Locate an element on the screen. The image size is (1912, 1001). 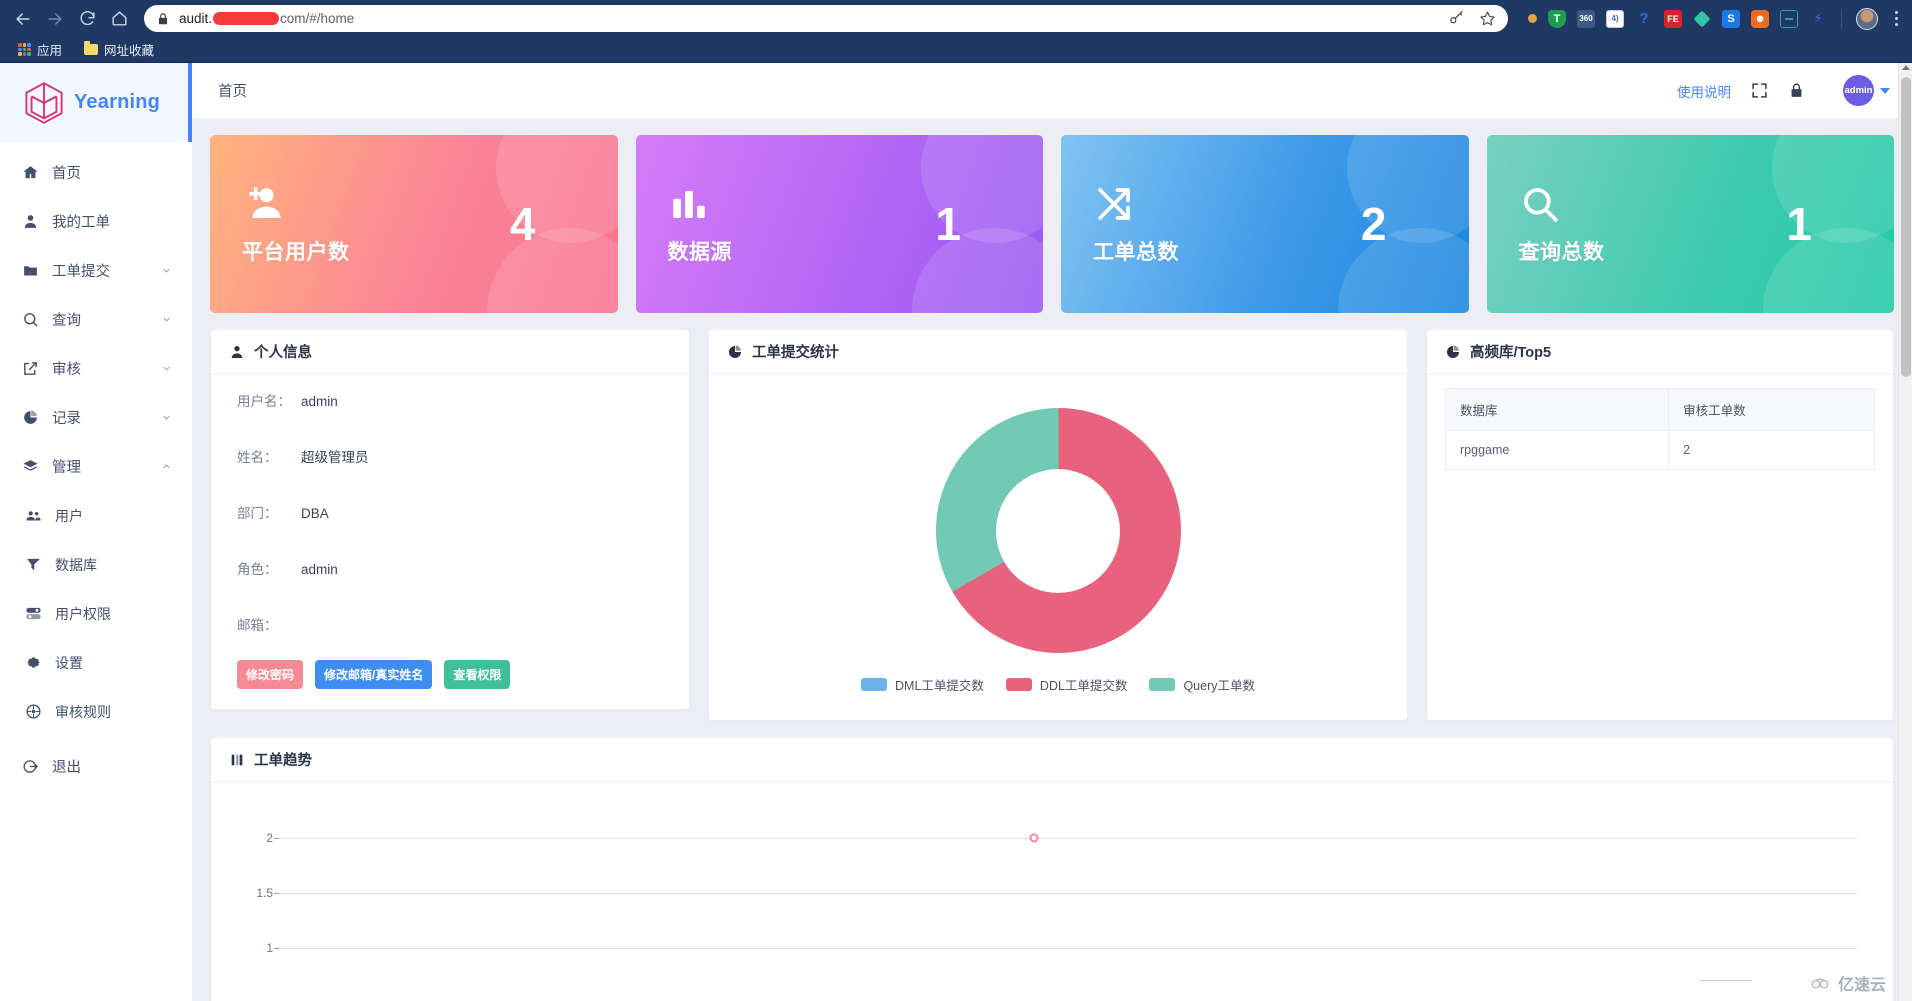
sidebar-item-logout: 退出 is located at coordinates (96, 766).